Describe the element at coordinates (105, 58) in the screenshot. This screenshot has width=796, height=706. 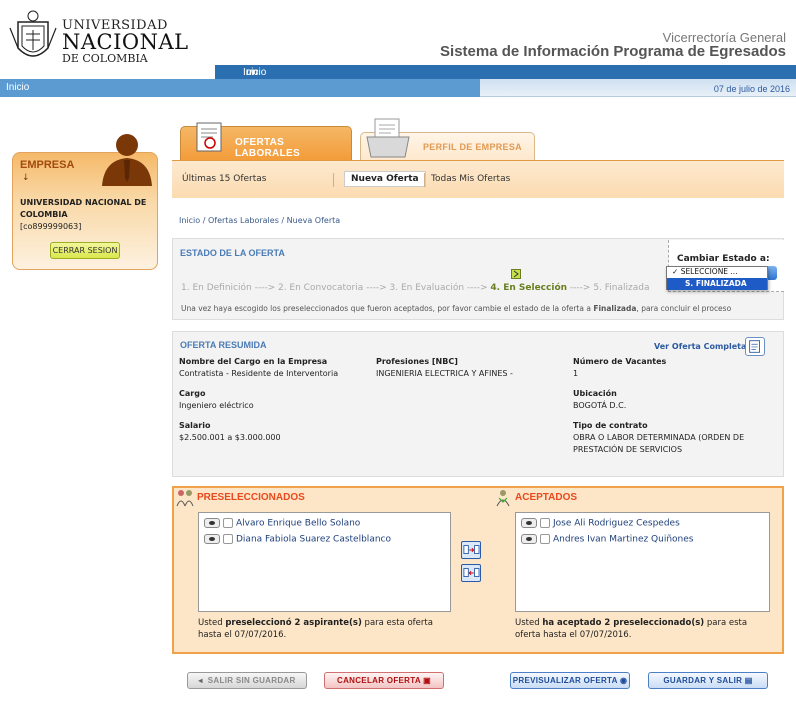
I see `logo-line3: DE COLOMBIA` at that location.